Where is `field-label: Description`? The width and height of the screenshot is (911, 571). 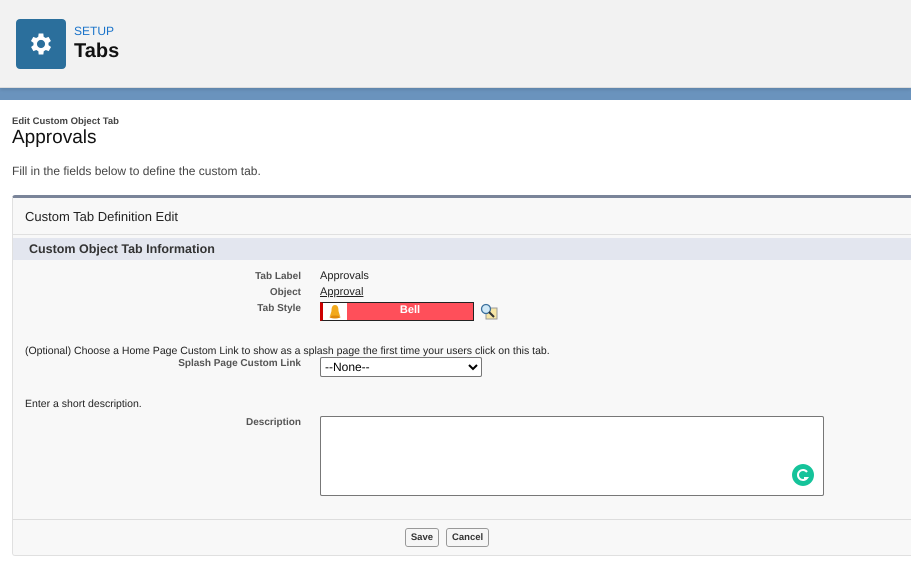 field-label: Description is located at coordinates (272, 422).